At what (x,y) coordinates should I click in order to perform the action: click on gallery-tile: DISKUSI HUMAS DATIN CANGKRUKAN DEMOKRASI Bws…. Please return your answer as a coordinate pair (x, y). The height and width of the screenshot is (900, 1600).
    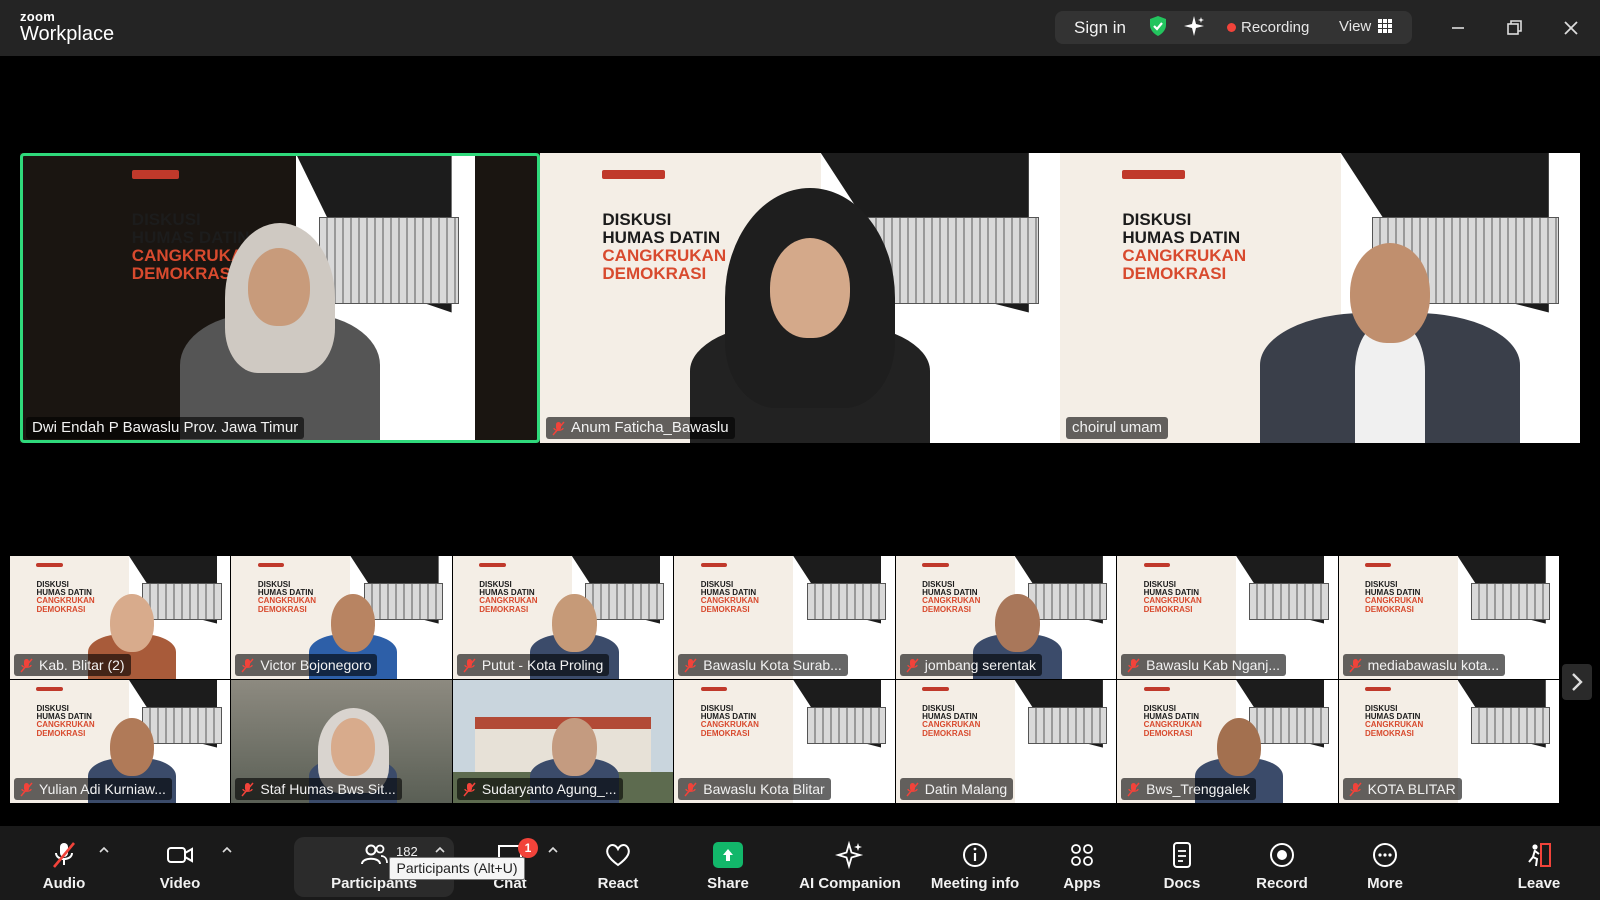
    Looking at the image, I should click on (1227, 741).